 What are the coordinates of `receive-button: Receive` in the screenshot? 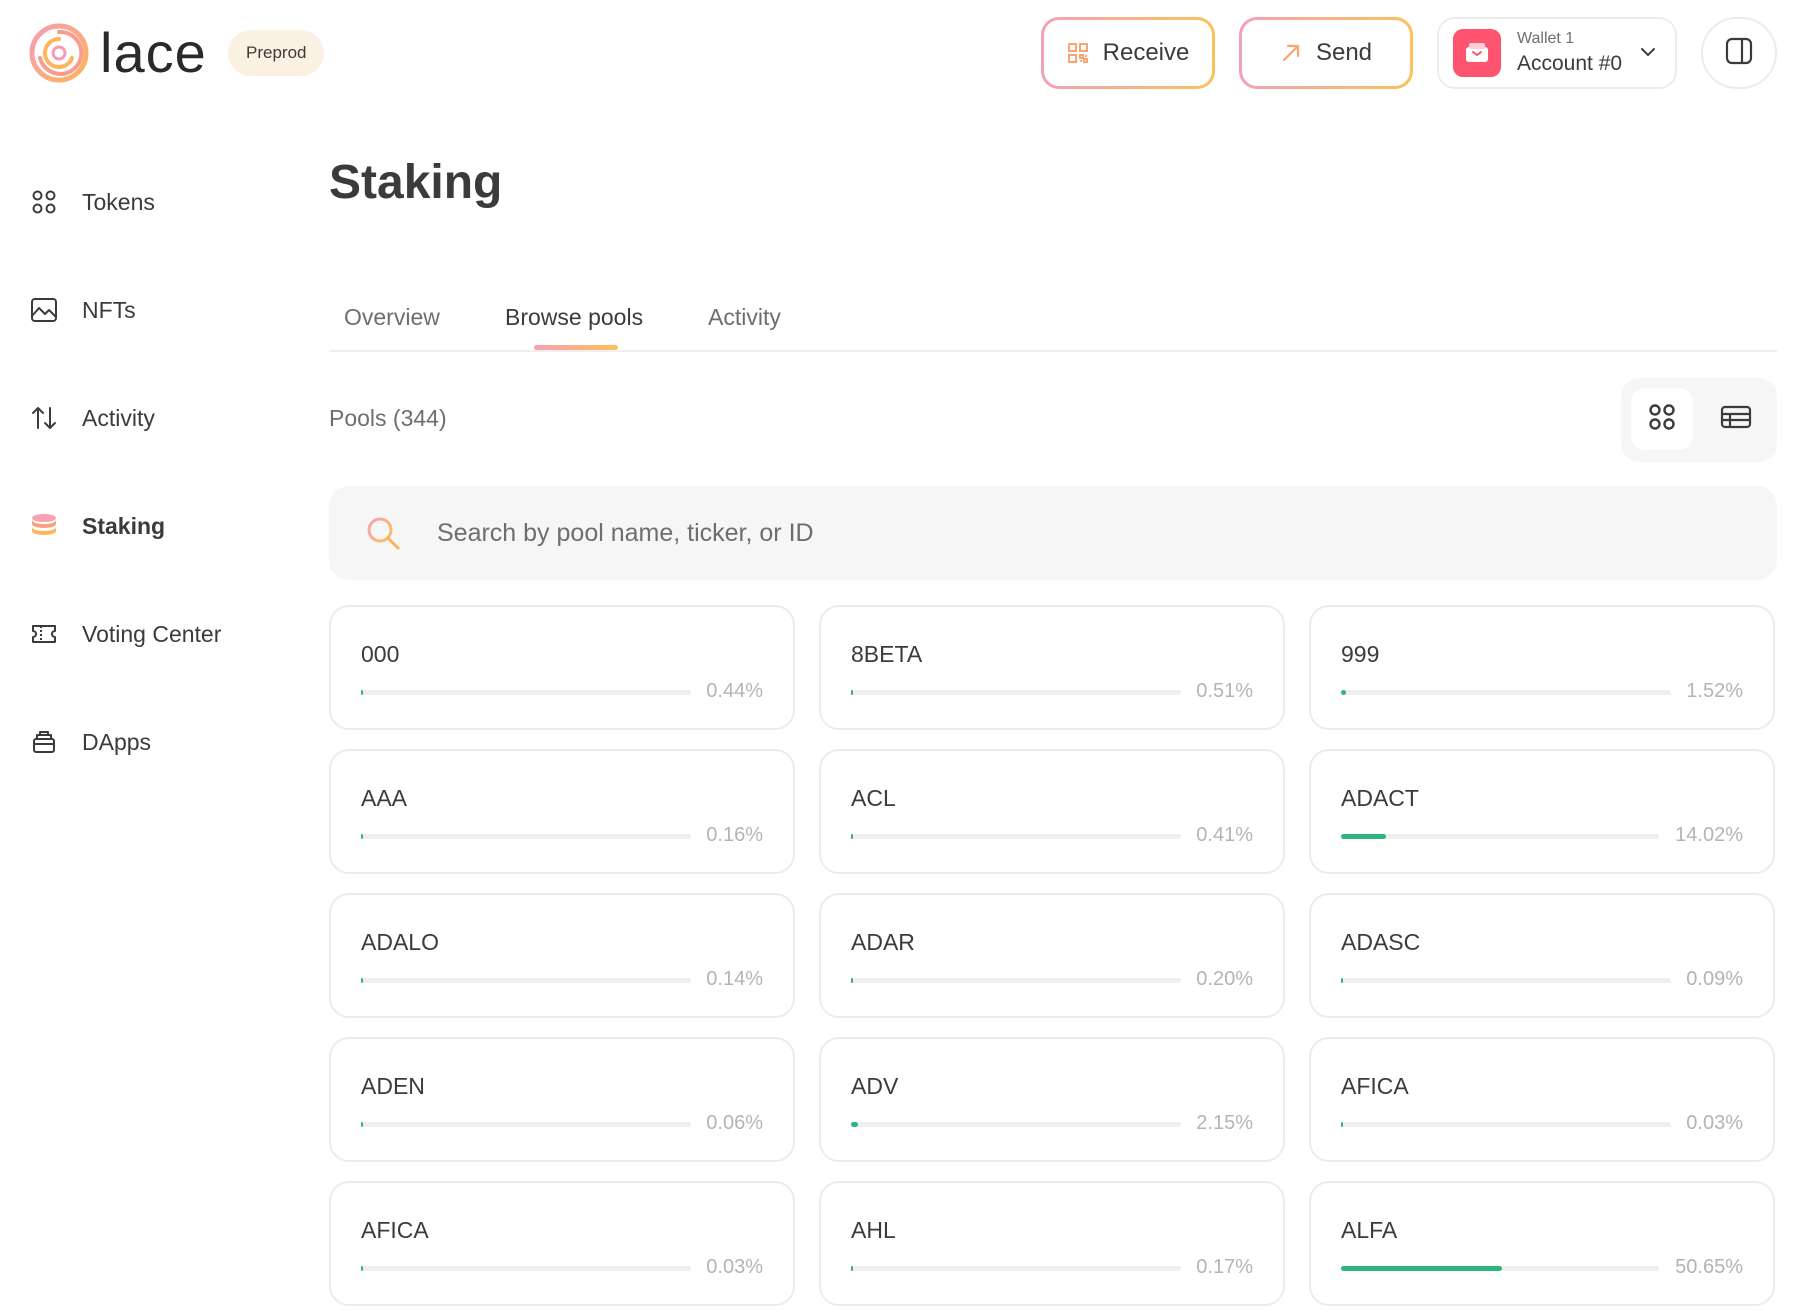 It's located at (1128, 53).